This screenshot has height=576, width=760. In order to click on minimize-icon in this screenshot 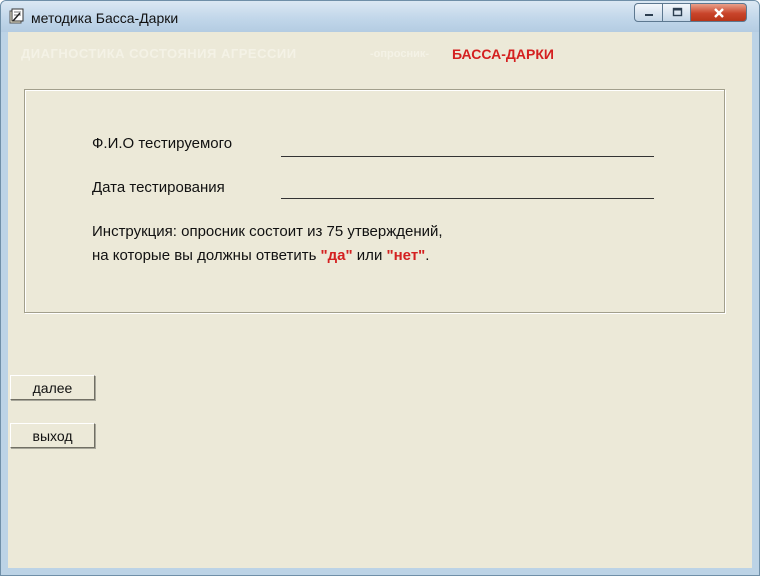, I will do `click(648, 14)`.